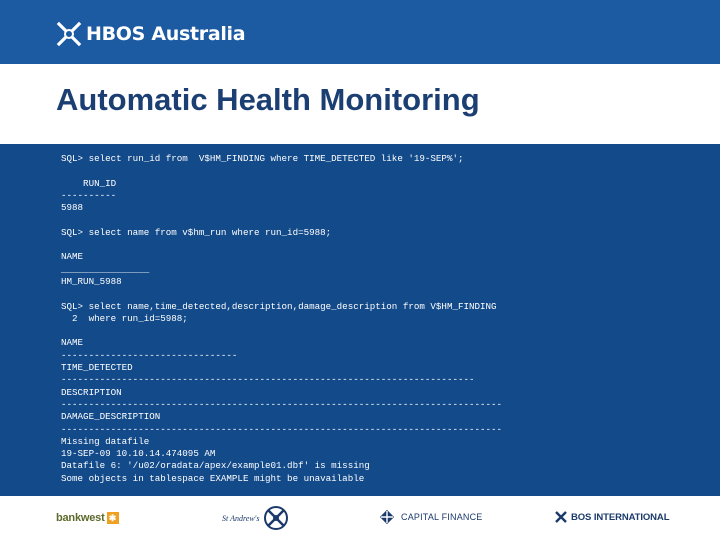 Image resolution: width=720 pixels, height=540 pixels. I want to click on title-area: Automatic Health Monitoring, so click(360, 104).